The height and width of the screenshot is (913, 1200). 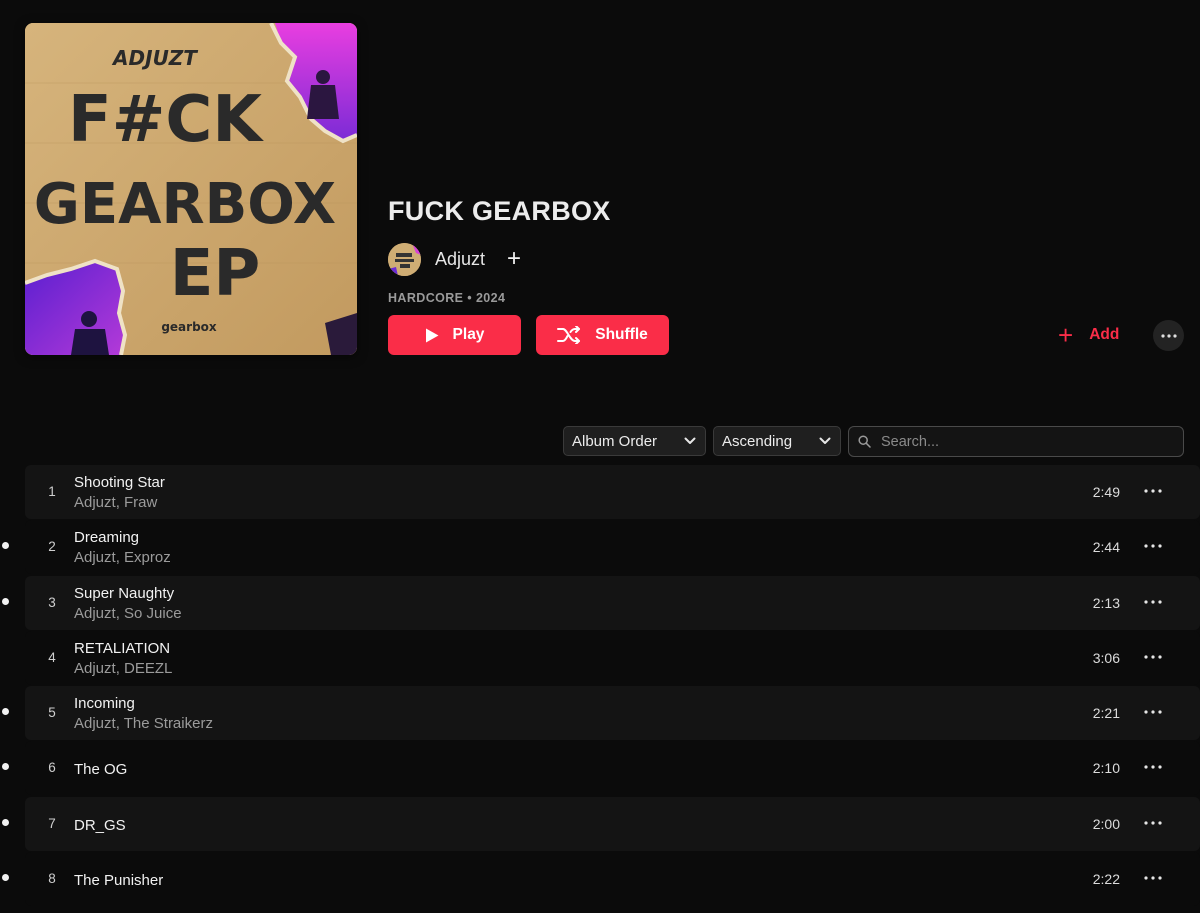 What do you see at coordinates (447, 298) in the screenshot?
I see `album-genre-year: HARDCORE • 2024` at bounding box center [447, 298].